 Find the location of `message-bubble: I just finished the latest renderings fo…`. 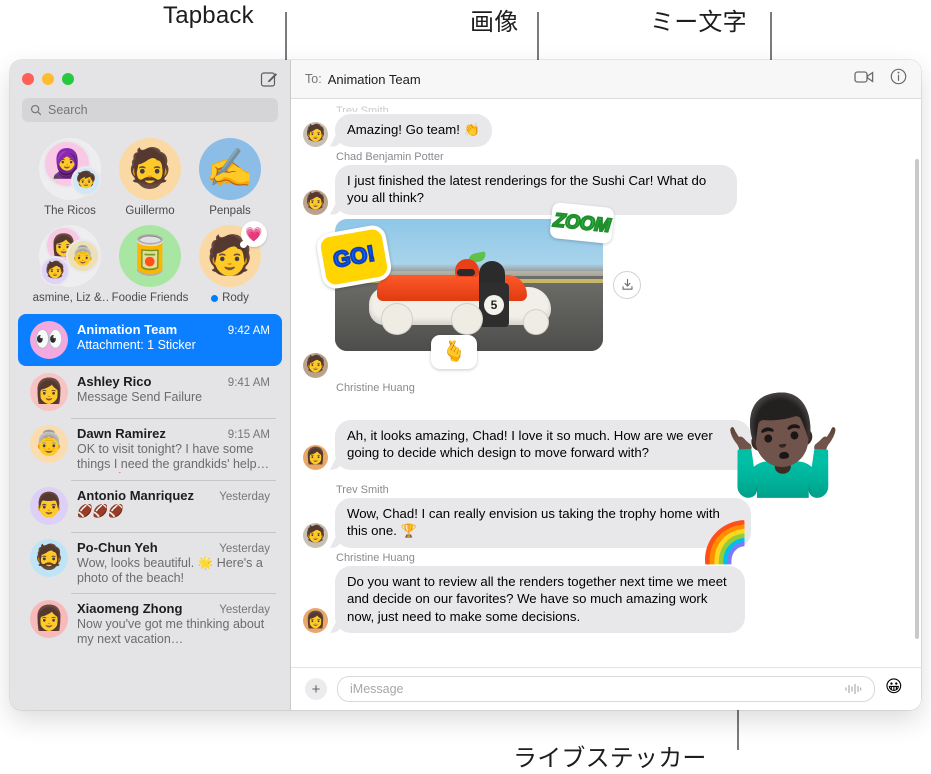

message-bubble: I just finished the latest renderings fo… is located at coordinates (536, 189).